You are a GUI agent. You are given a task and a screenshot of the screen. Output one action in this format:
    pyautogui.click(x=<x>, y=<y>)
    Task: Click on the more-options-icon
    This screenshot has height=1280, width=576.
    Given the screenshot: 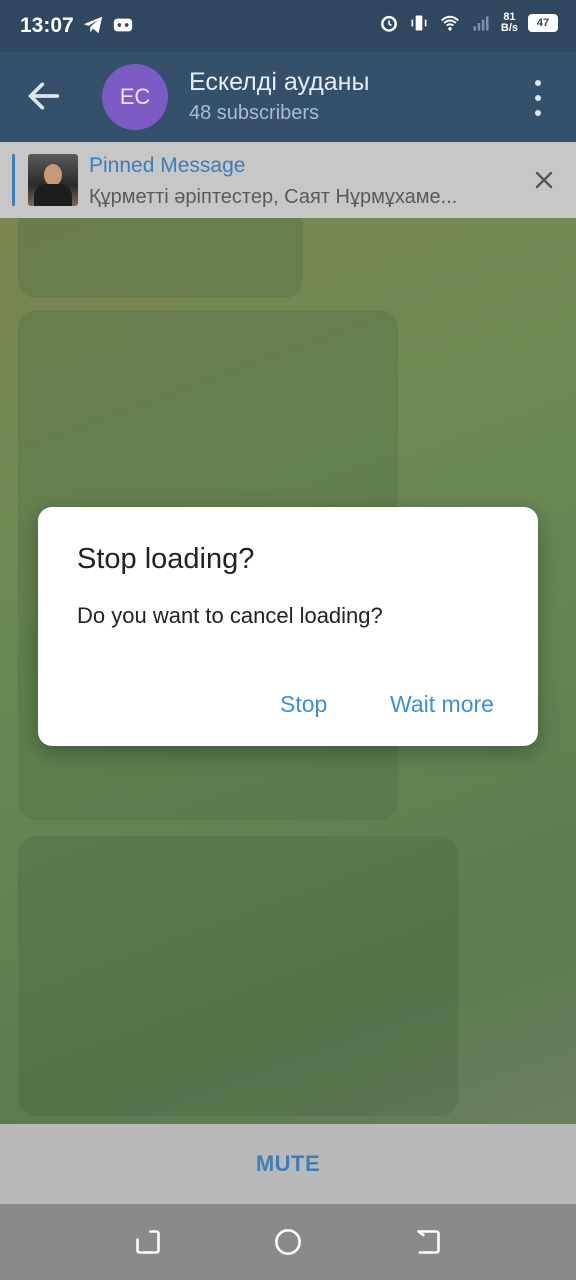 What is the action you would take?
    pyautogui.click(x=538, y=98)
    